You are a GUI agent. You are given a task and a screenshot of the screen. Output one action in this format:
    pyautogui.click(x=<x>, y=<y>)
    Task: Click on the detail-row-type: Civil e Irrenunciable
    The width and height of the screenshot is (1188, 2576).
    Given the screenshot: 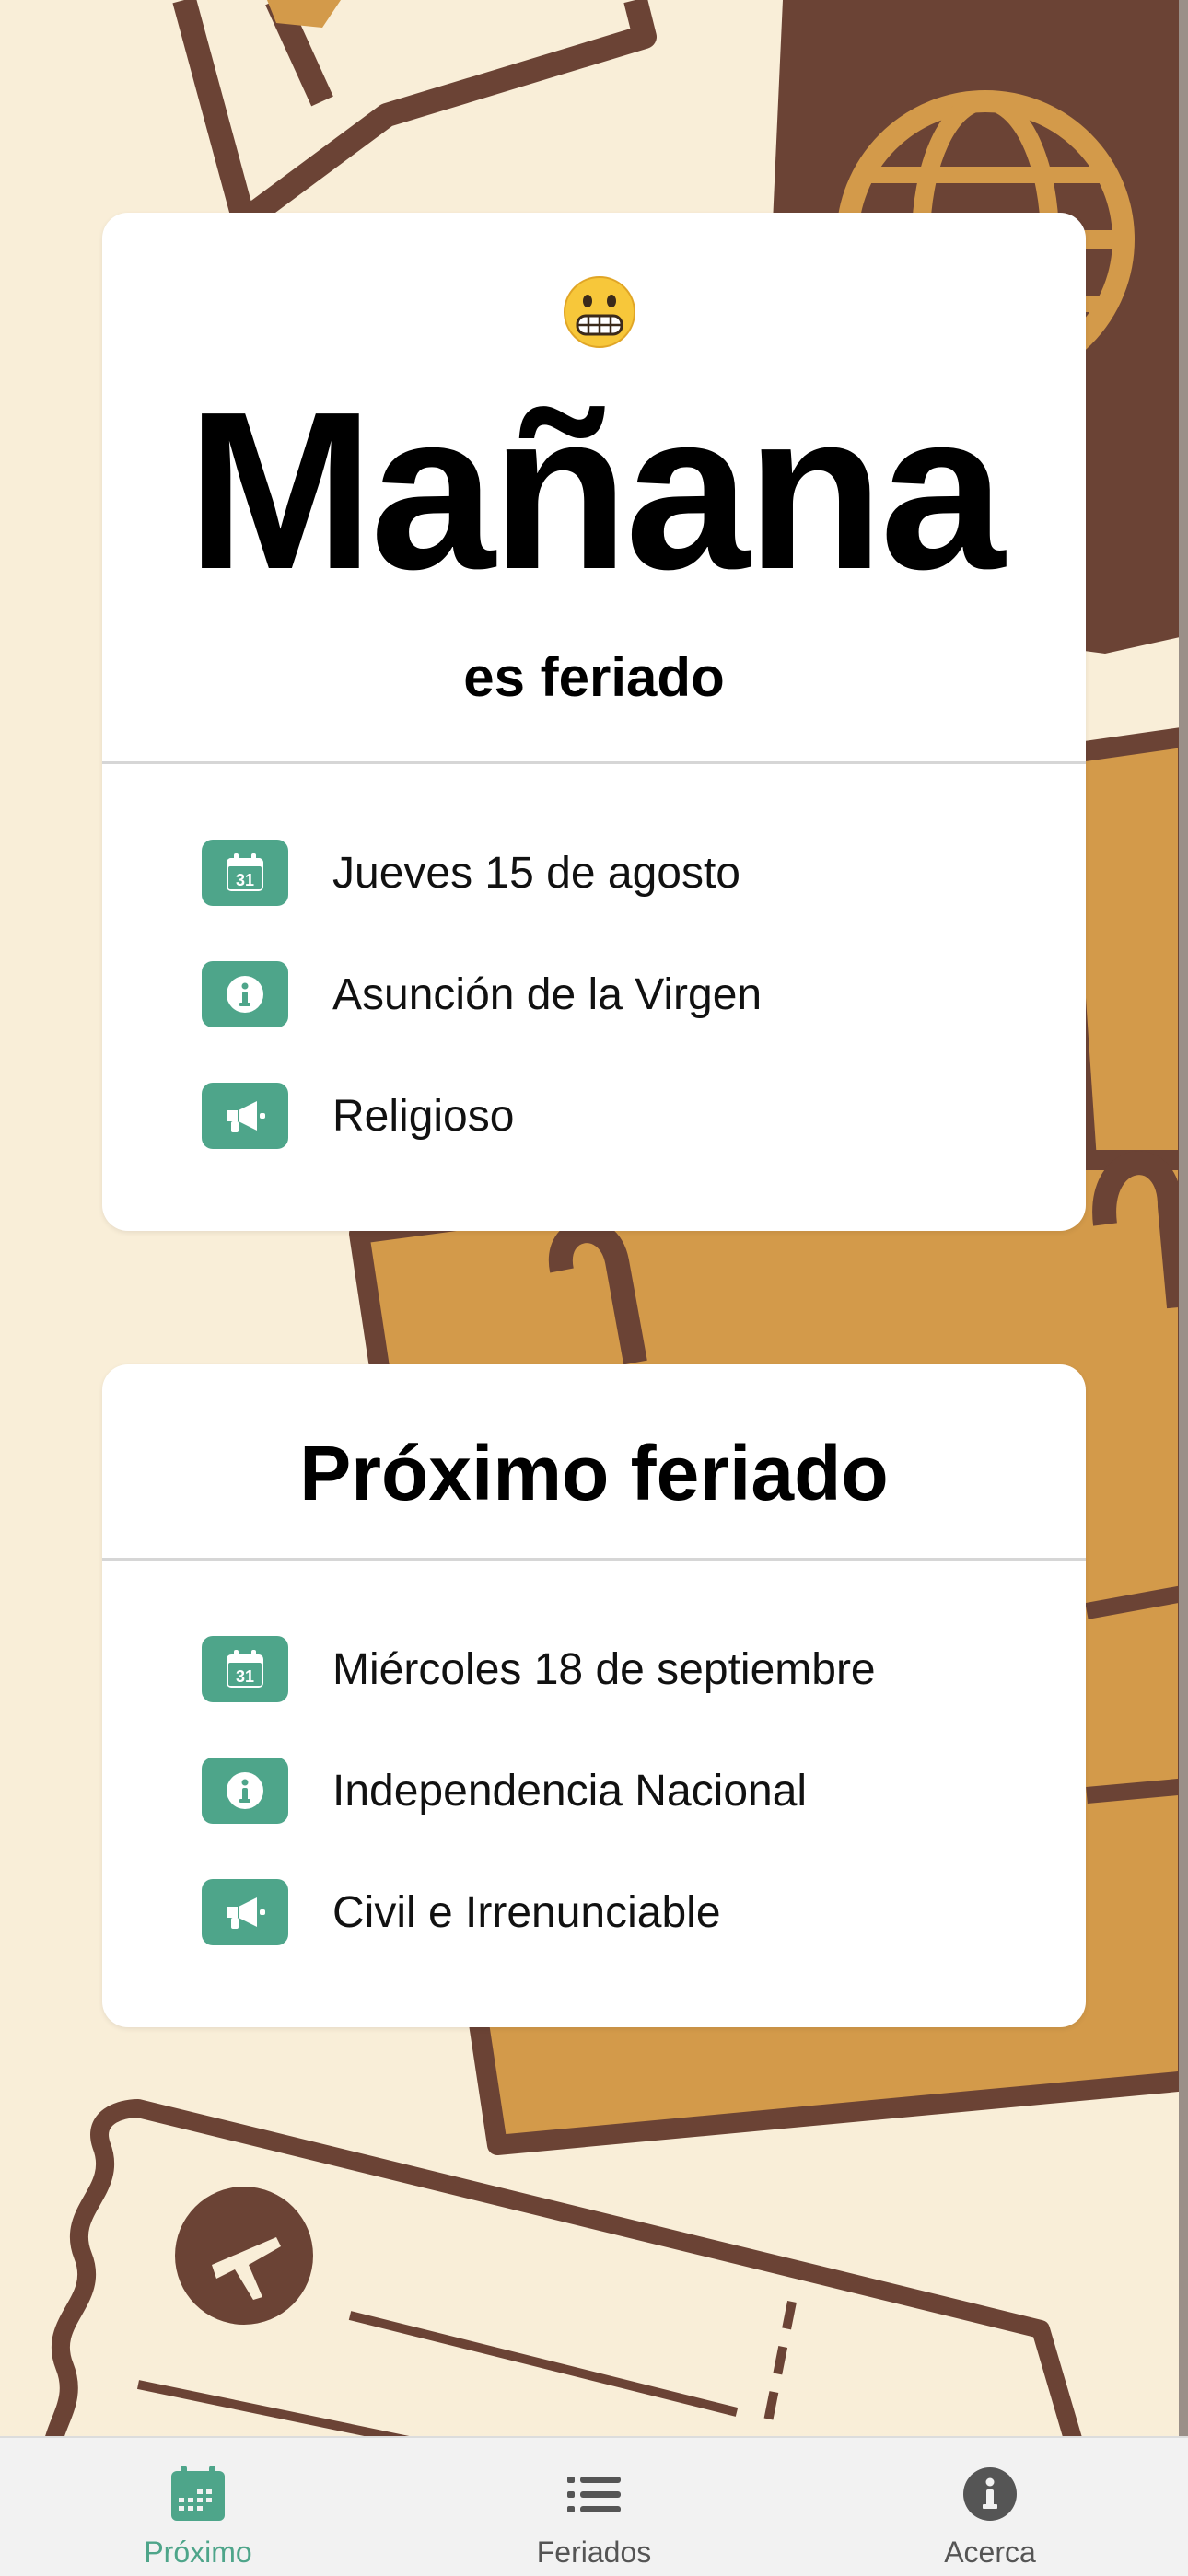 What is the action you would take?
    pyautogui.click(x=461, y=1912)
    